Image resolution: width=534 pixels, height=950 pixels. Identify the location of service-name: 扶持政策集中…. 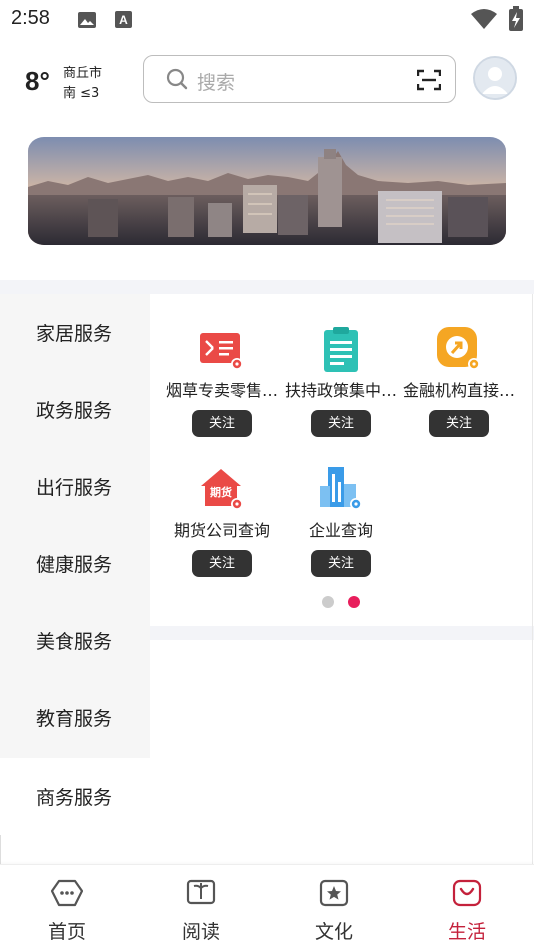
(340, 390).